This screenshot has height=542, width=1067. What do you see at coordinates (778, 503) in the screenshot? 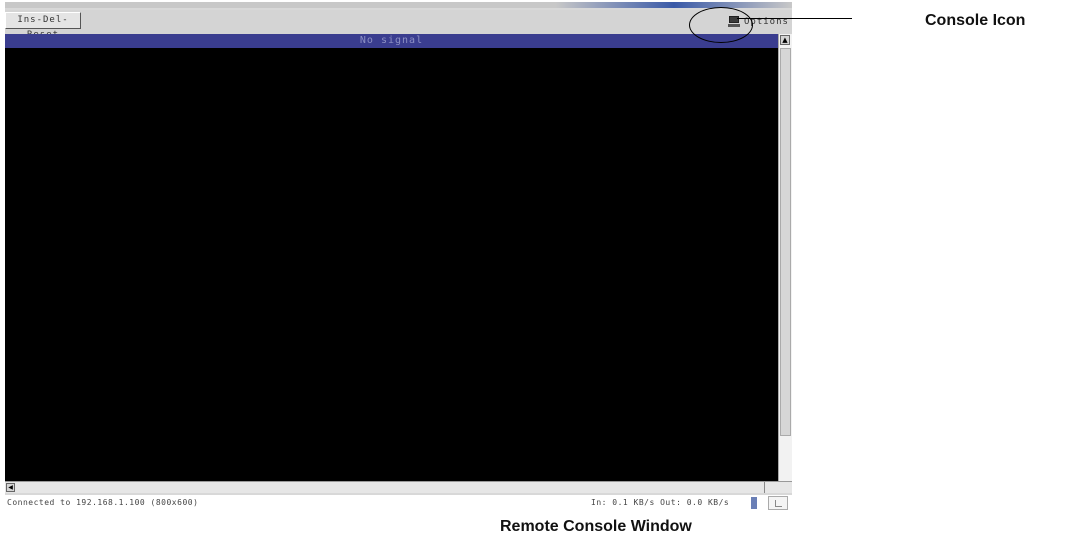
I see `resize-grip-icon` at bounding box center [778, 503].